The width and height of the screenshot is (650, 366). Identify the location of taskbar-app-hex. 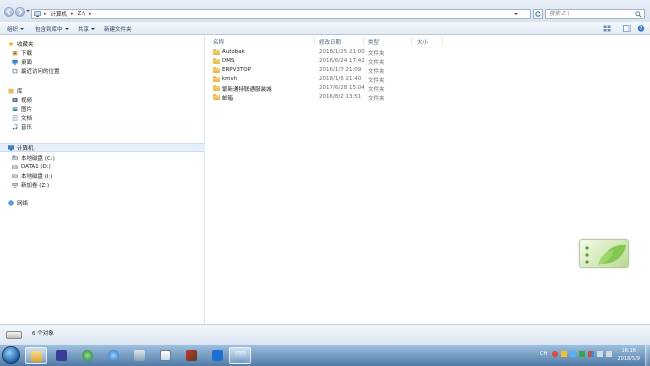
(62, 355).